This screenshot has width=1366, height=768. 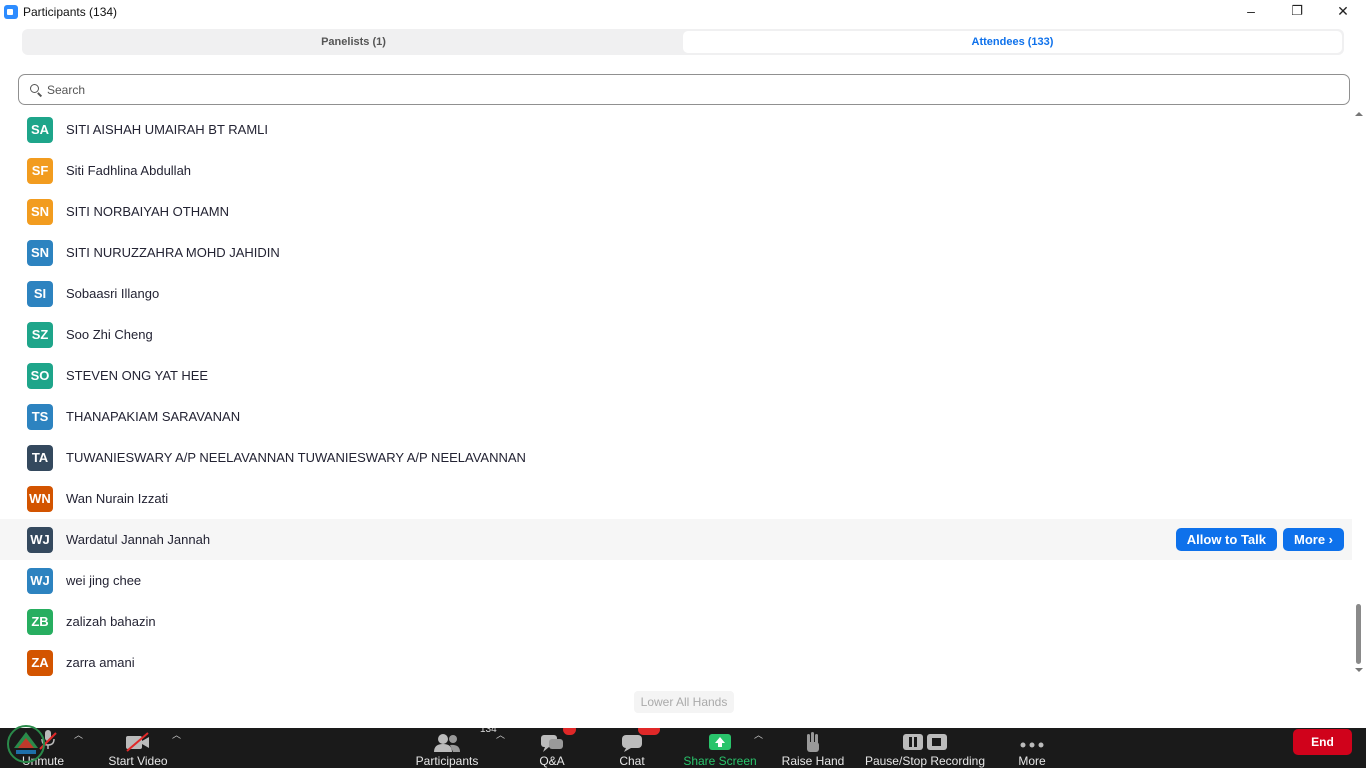 I want to click on lower-all-hands-button: Lower All Hands, so click(x=684, y=702).